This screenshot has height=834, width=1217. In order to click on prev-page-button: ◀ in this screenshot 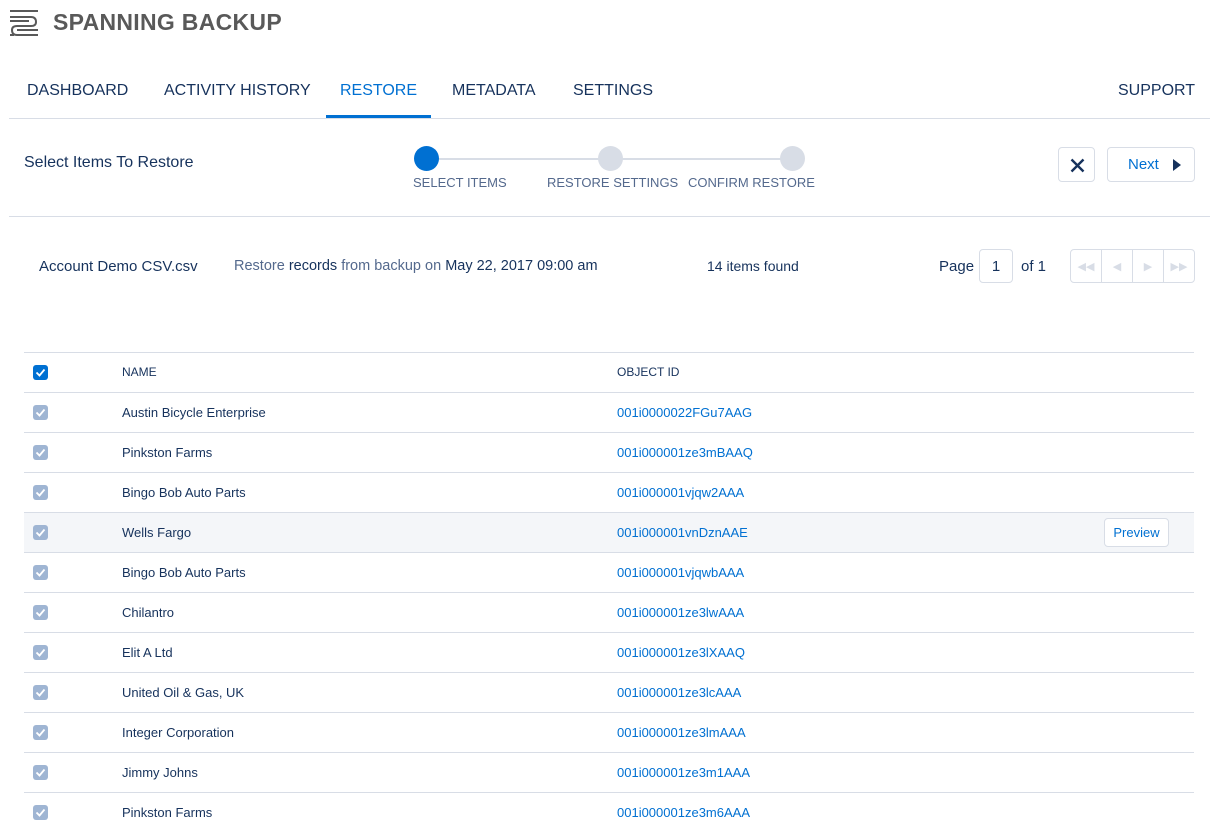, I will do `click(1117, 266)`.